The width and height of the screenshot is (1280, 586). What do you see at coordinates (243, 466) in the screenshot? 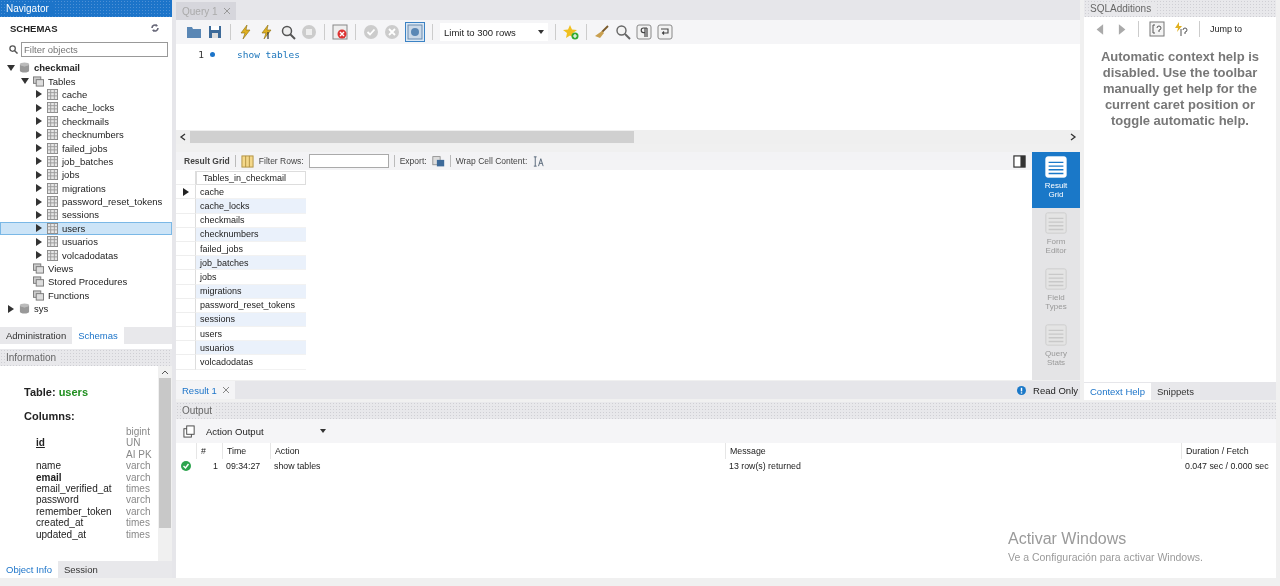
I see `table-cell-text: 09:34:27` at bounding box center [243, 466].